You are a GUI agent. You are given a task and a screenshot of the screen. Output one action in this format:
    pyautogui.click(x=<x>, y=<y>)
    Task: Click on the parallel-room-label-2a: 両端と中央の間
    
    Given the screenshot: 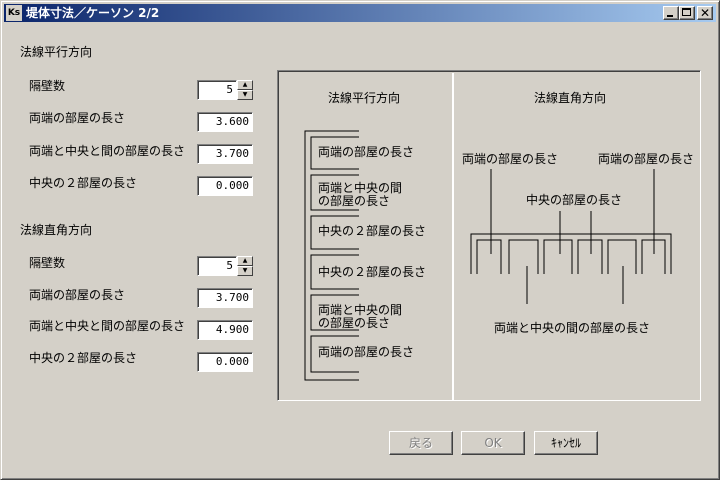 What is the action you would take?
    pyautogui.click(x=360, y=187)
    